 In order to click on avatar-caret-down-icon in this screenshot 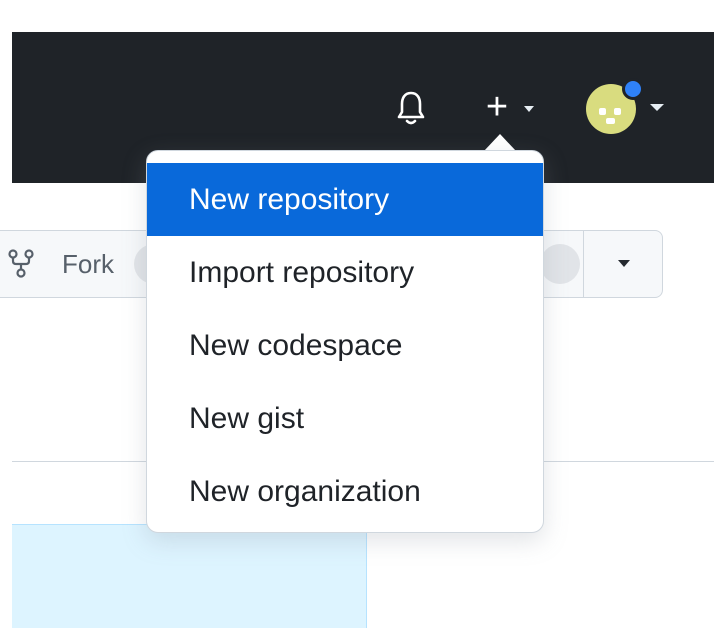, I will do `click(657, 107)`.